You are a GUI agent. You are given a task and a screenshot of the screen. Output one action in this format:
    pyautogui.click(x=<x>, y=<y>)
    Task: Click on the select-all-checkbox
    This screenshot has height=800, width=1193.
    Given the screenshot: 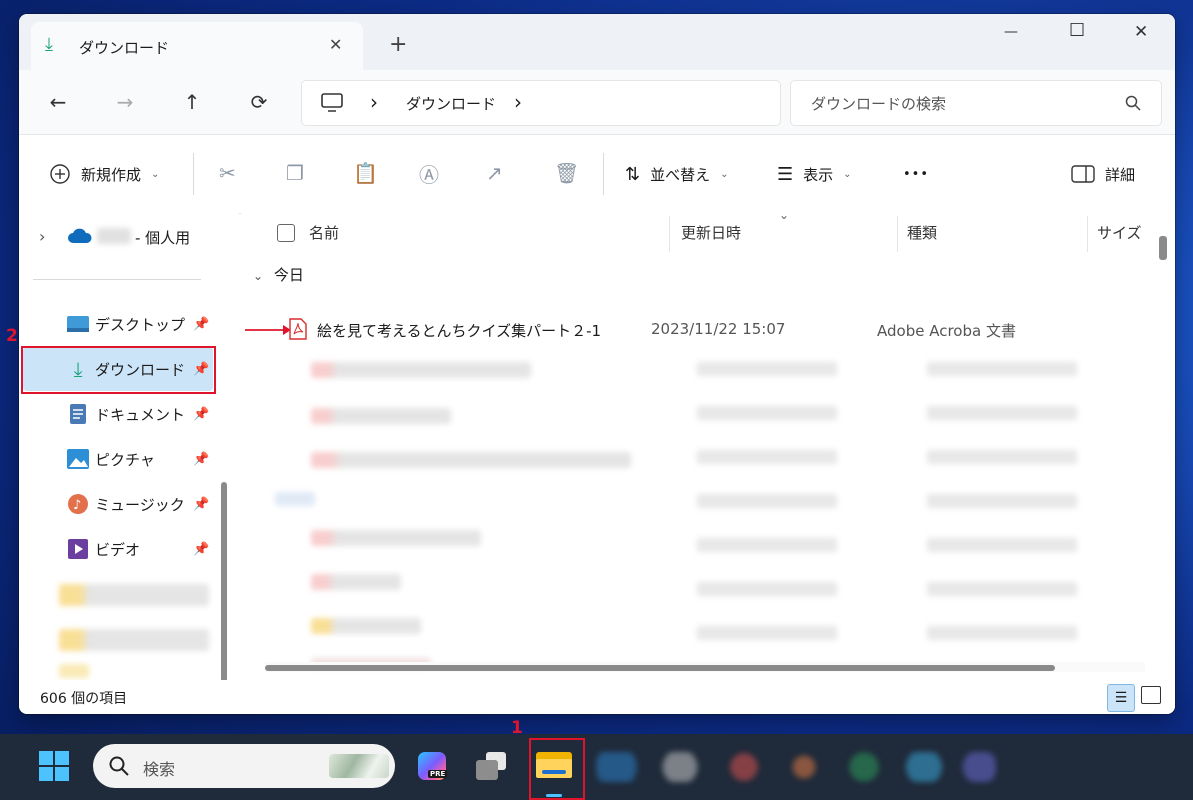 What is the action you would take?
    pyautogui.click(x=286, y=233)
    